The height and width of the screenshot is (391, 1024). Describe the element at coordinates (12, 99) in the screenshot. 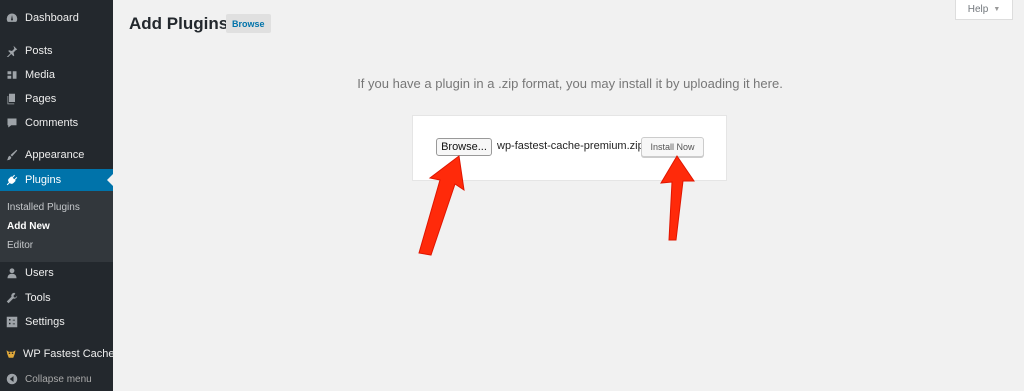

I see `pages-icon` at that location.